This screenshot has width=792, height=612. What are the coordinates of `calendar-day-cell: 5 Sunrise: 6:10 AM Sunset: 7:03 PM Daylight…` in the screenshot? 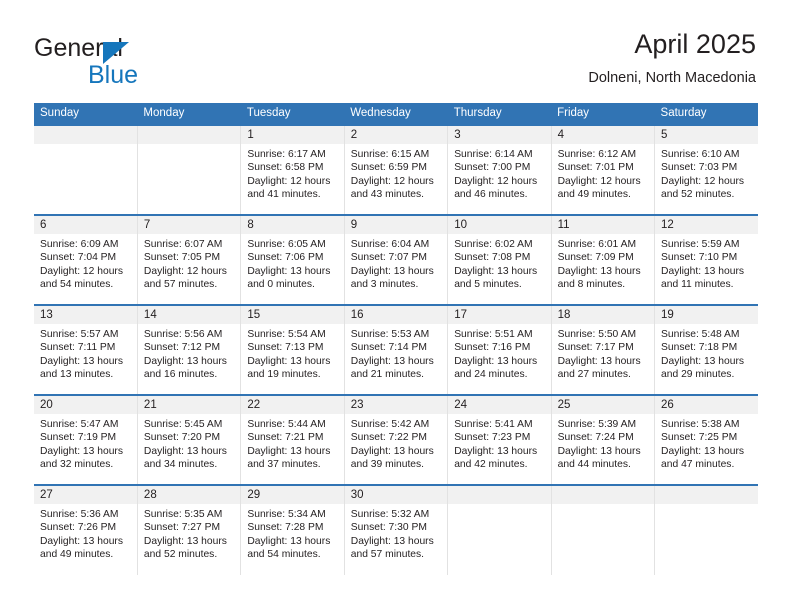 It's located at (706, 169).